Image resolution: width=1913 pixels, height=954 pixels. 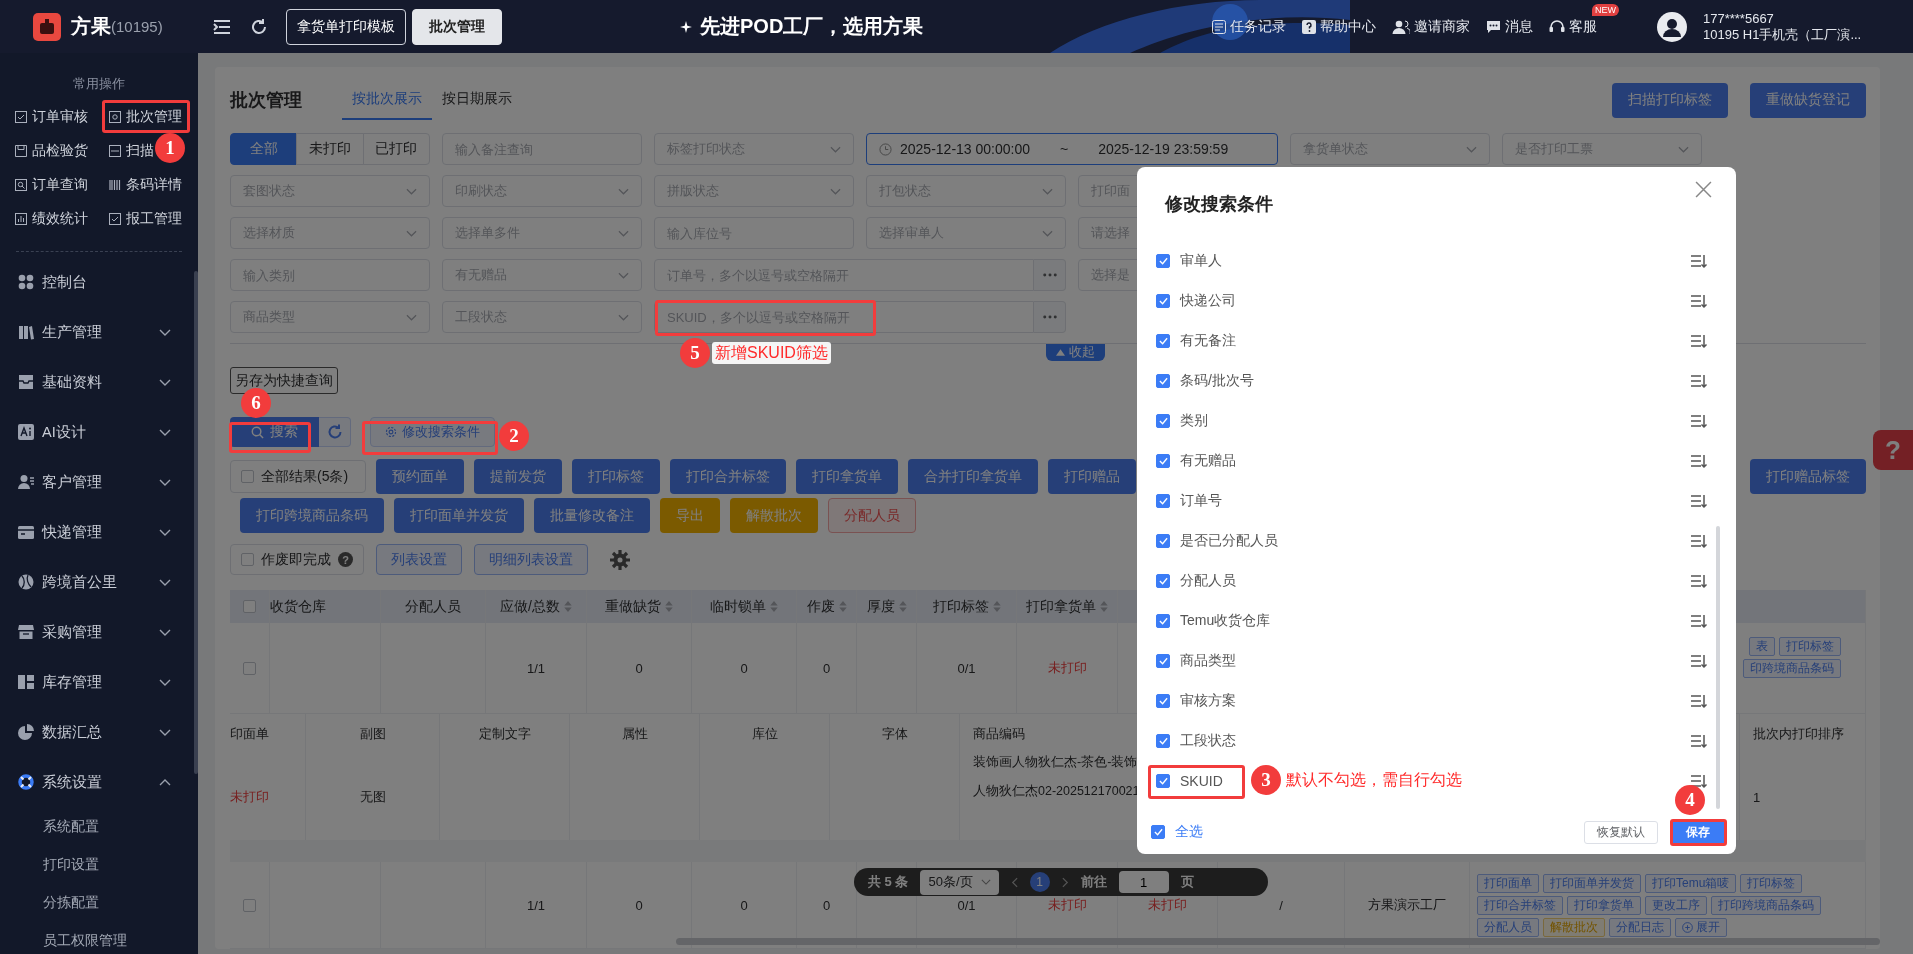 I want to click on menu-item: 基础资料, so click(x=99, y=382).